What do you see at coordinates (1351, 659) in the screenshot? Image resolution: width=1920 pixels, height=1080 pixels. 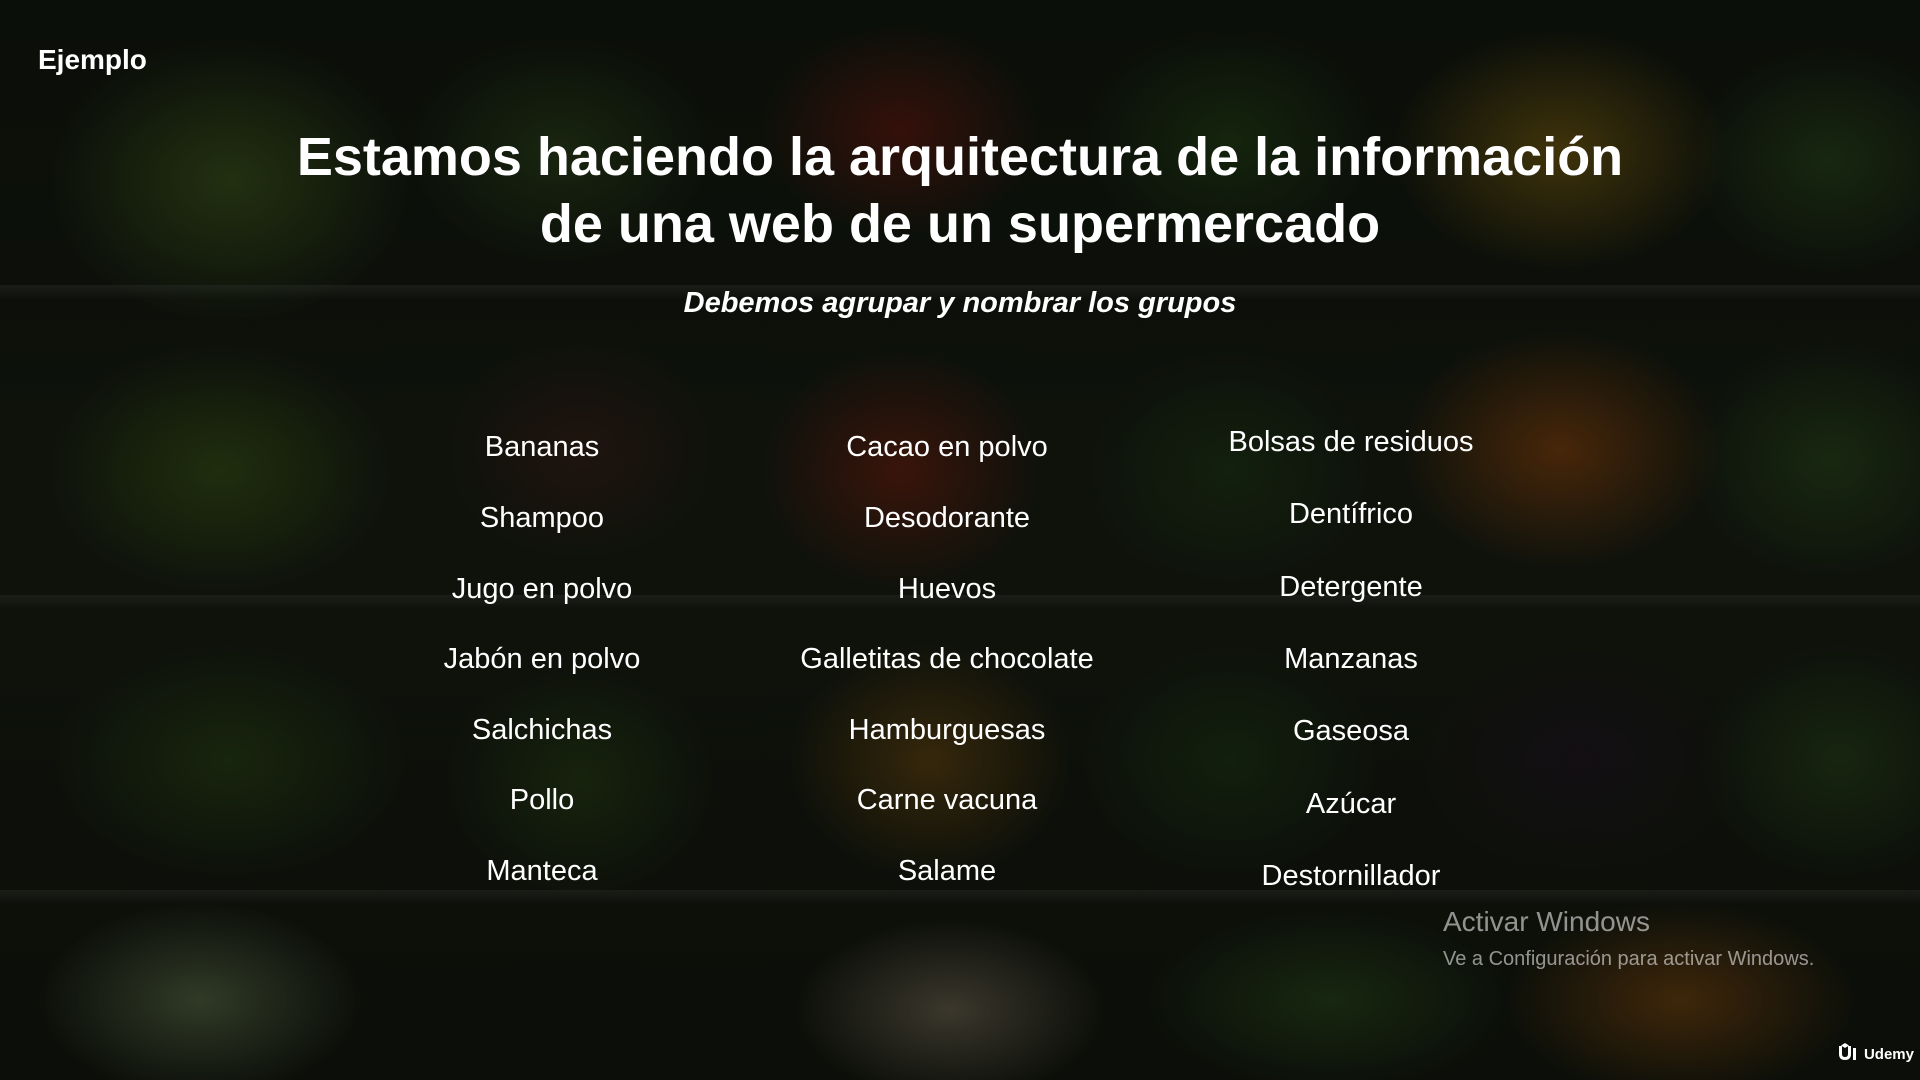 I see `list-item: Manzanas` at bounding box center [1351, 659].